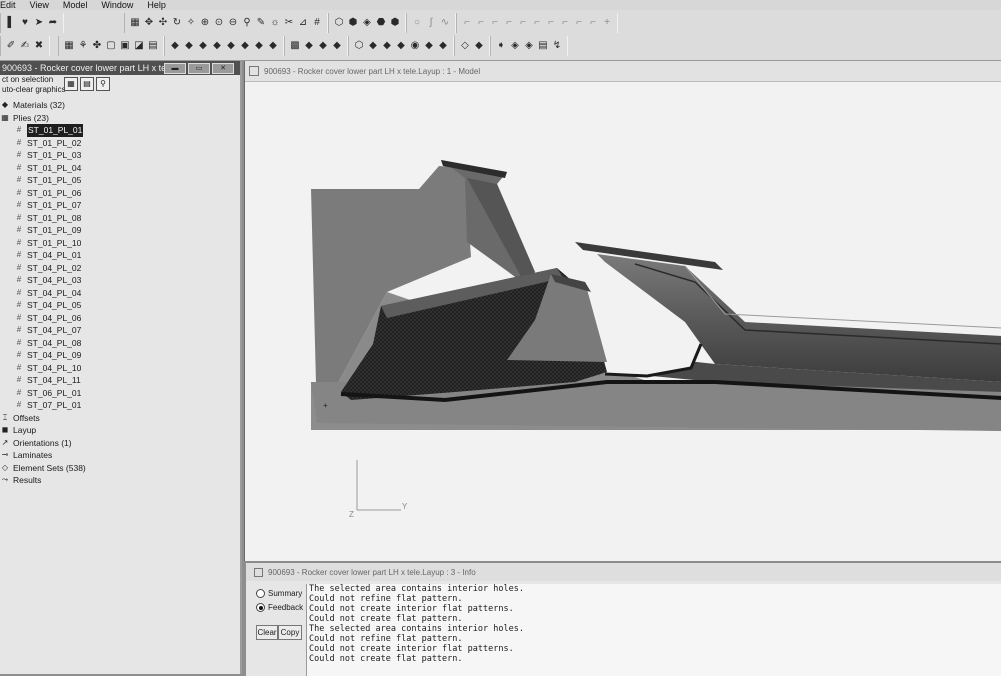  I want to click on feedback-radio: Feedback, so click(279, 607).